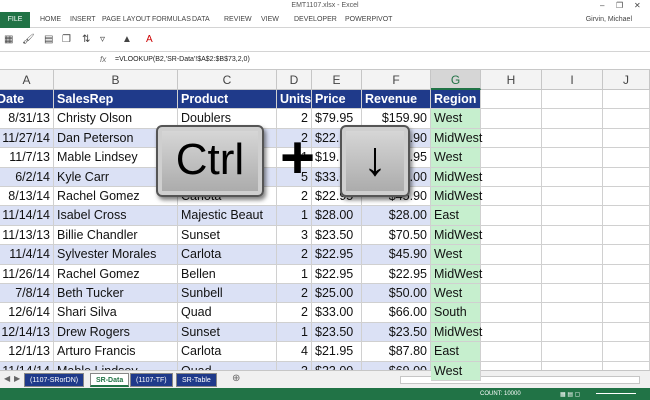 This screenshot has width=650, height=400. I want to click on add-sheet-icon: ⊕, so click(236, 378).